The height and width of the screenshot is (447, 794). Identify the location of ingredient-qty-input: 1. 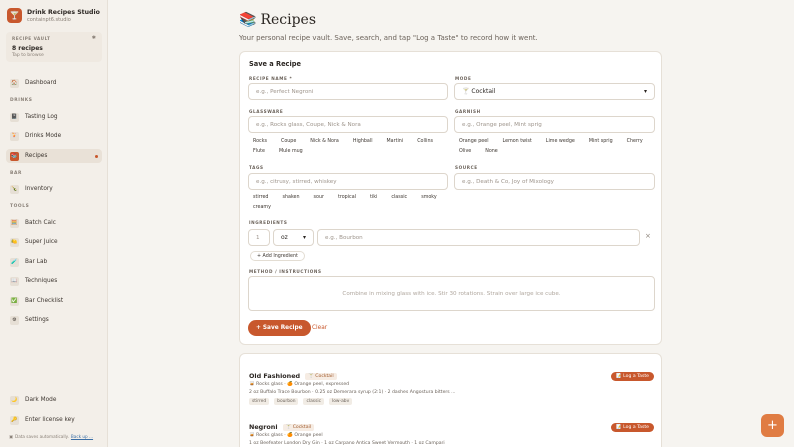
(259, 237).